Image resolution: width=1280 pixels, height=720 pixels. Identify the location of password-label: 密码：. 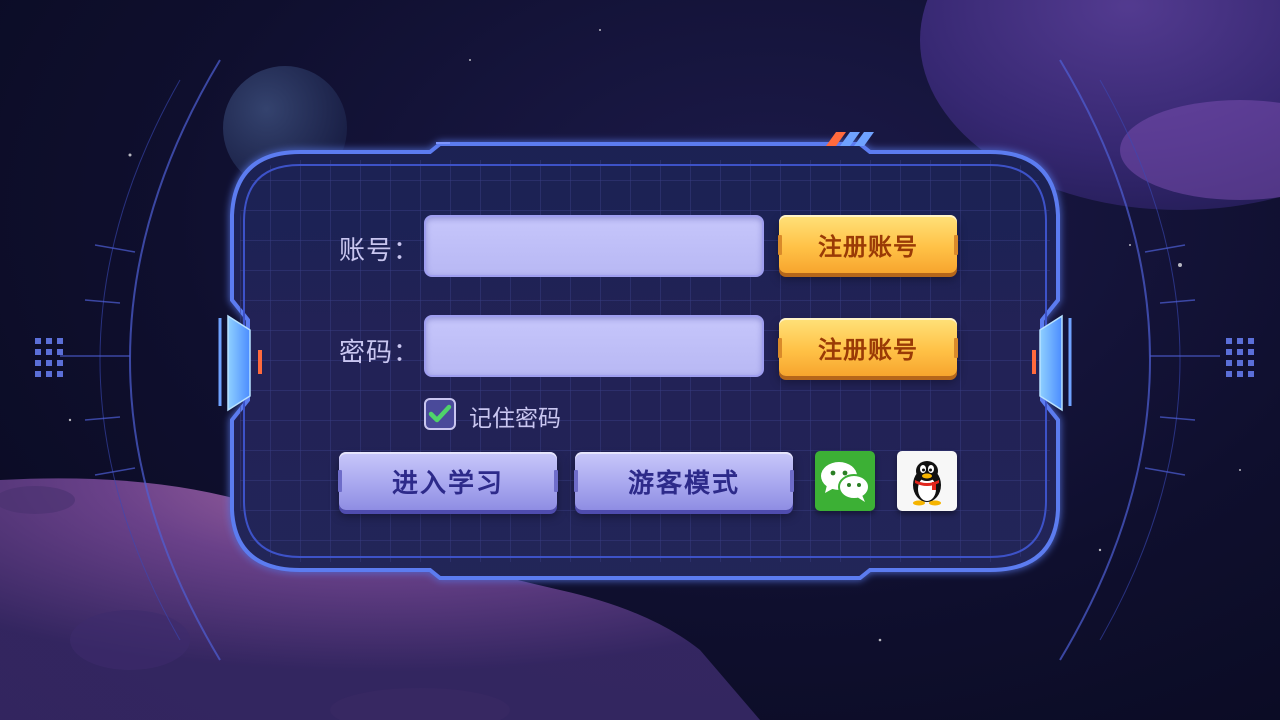
(380, 353).